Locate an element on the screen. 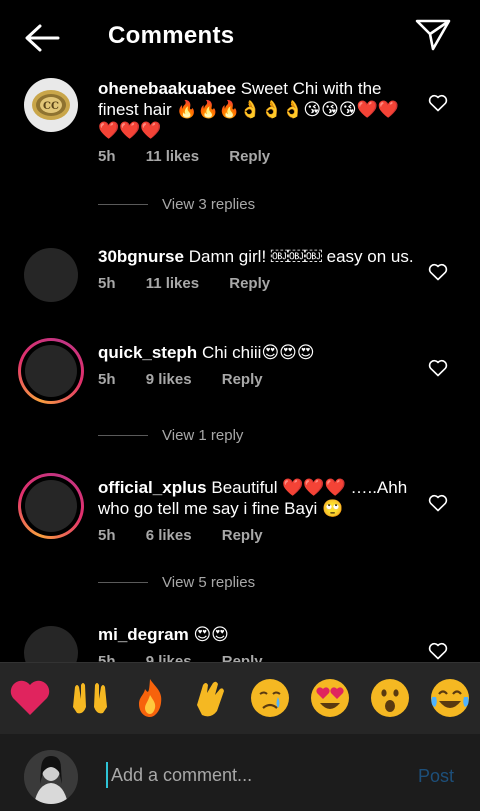 This screenshot has width=480, height=811. crying-face-emoji-icon is located at coordinates (270, 698).